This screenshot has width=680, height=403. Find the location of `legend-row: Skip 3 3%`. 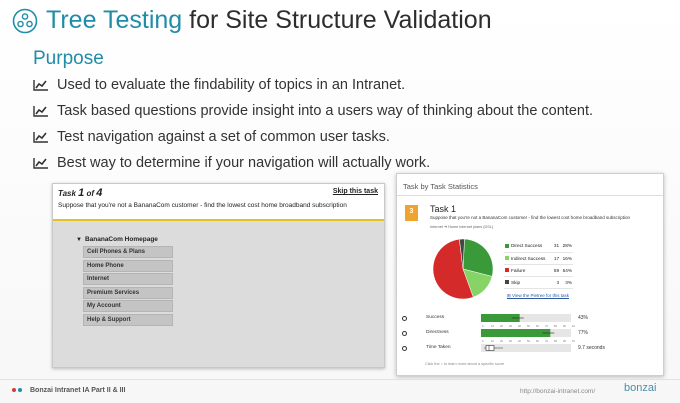

legend-row: Skip 3 3% is located at coordinates (538, 282).